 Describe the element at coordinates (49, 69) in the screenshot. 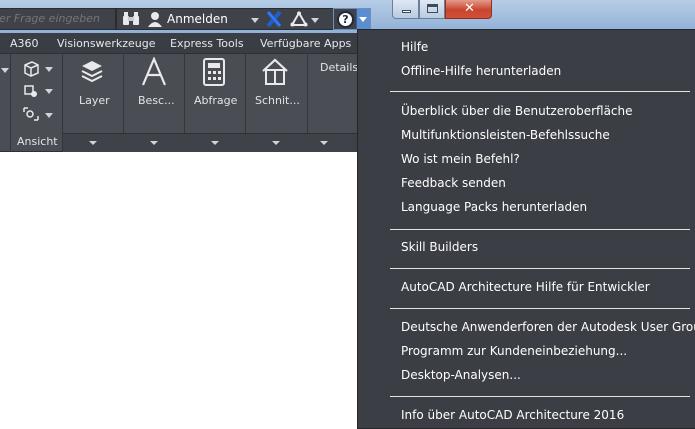

I see `view-cube-dropdown-icon` at that location.